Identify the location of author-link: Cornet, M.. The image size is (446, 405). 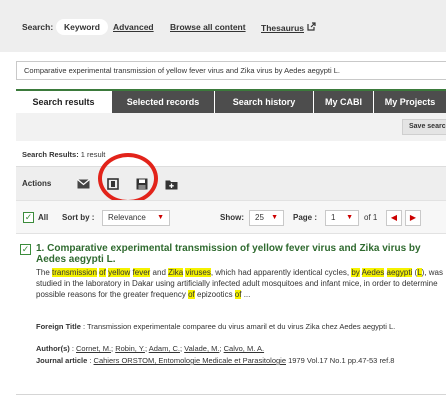
(93, 348).